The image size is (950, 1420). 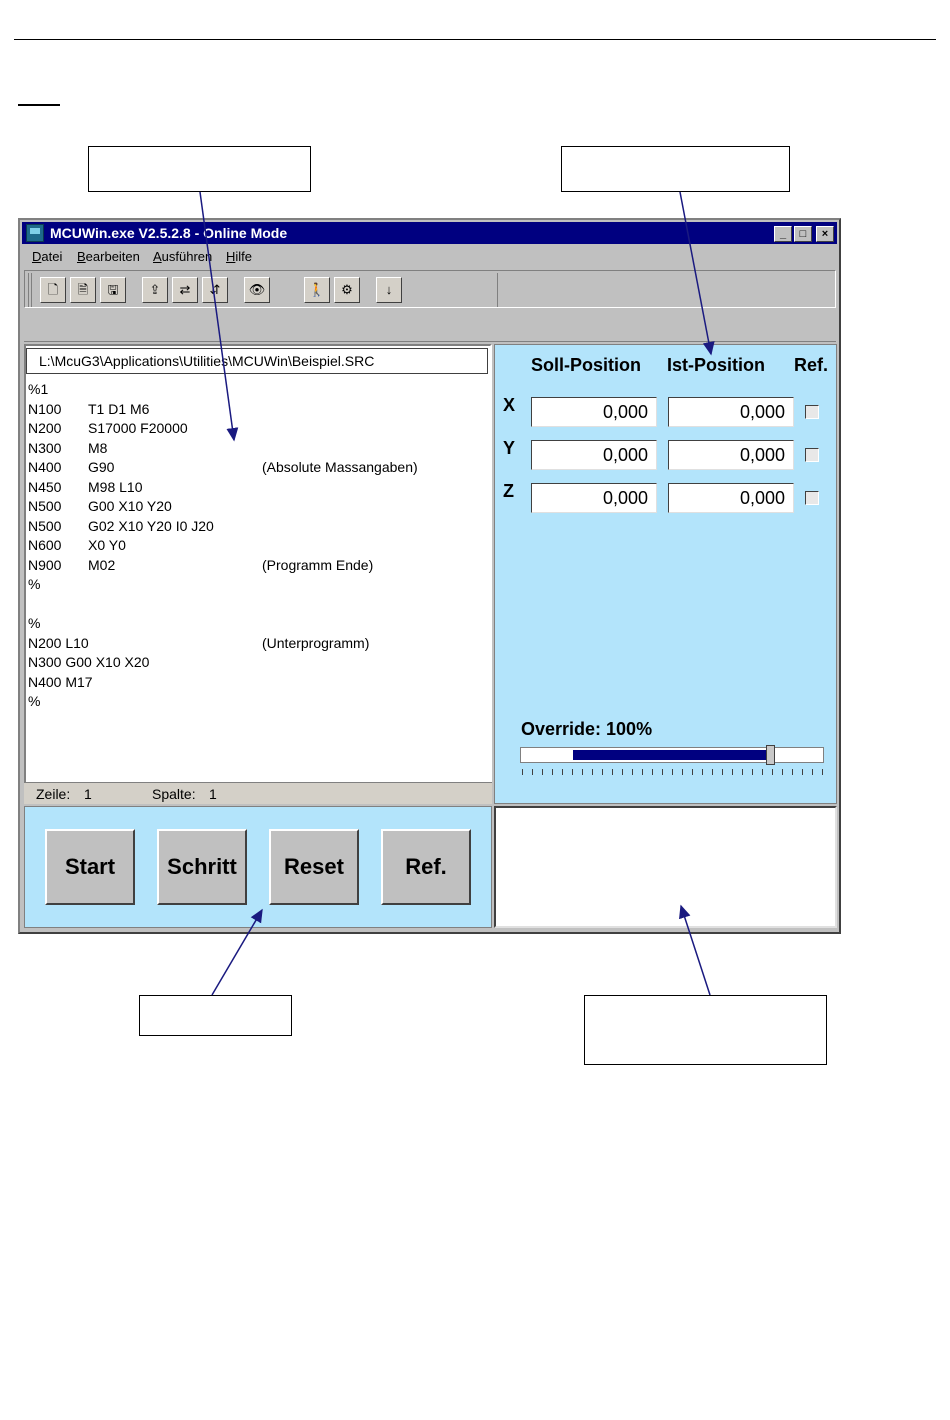 I want to click on load-icon: ⇪, so click(x=155, y=290).